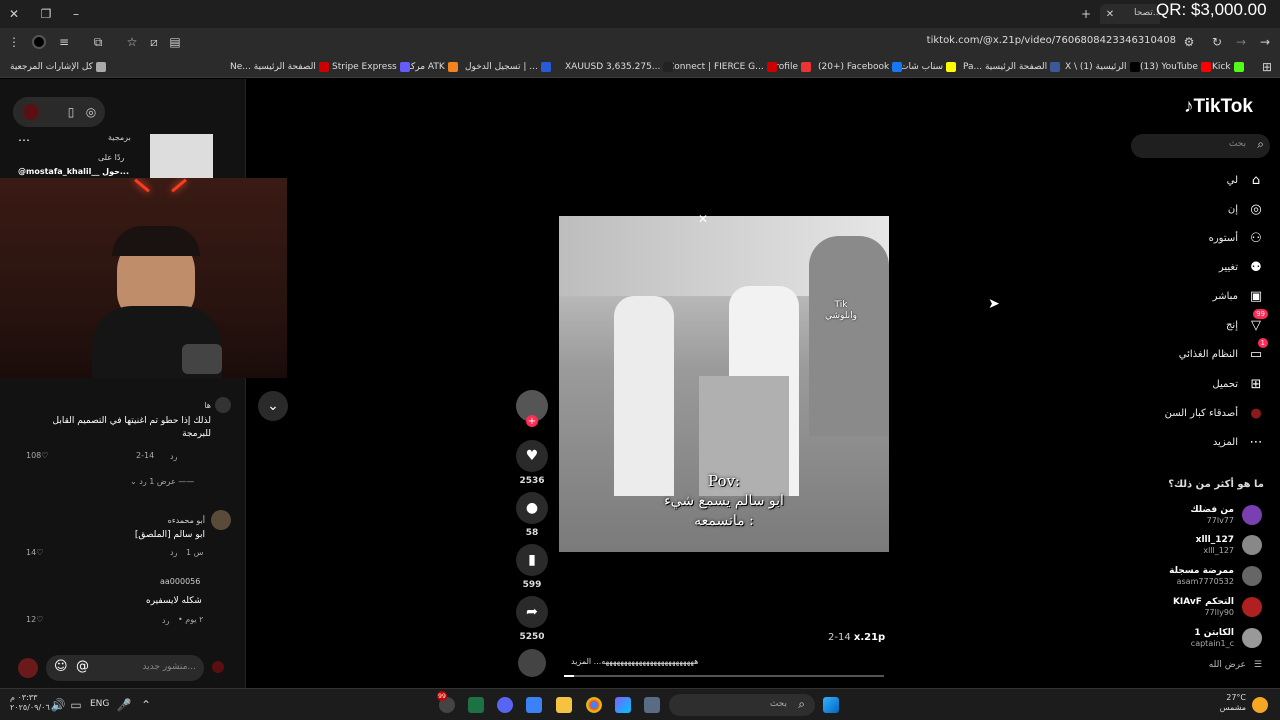 The image size is (1280, 720). Describe the element at coordinates (1229, 545) in the screenshot. I see `suggested-account: xlll_127 xlll_127` at that location.